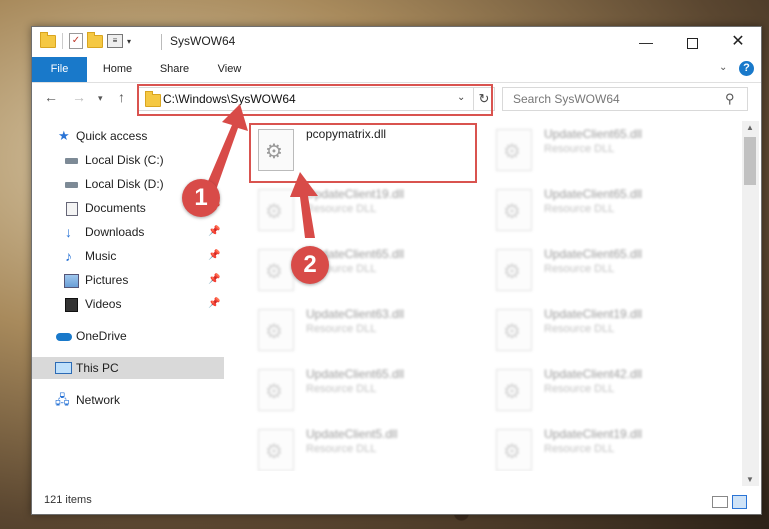 The height and width of the screenshot is (529, 769). What do you see at coordinates (124, 184) in the screenshot?
I see `sidebar-item-label: Local Disk (D:)` at bounding box center [124, 184].